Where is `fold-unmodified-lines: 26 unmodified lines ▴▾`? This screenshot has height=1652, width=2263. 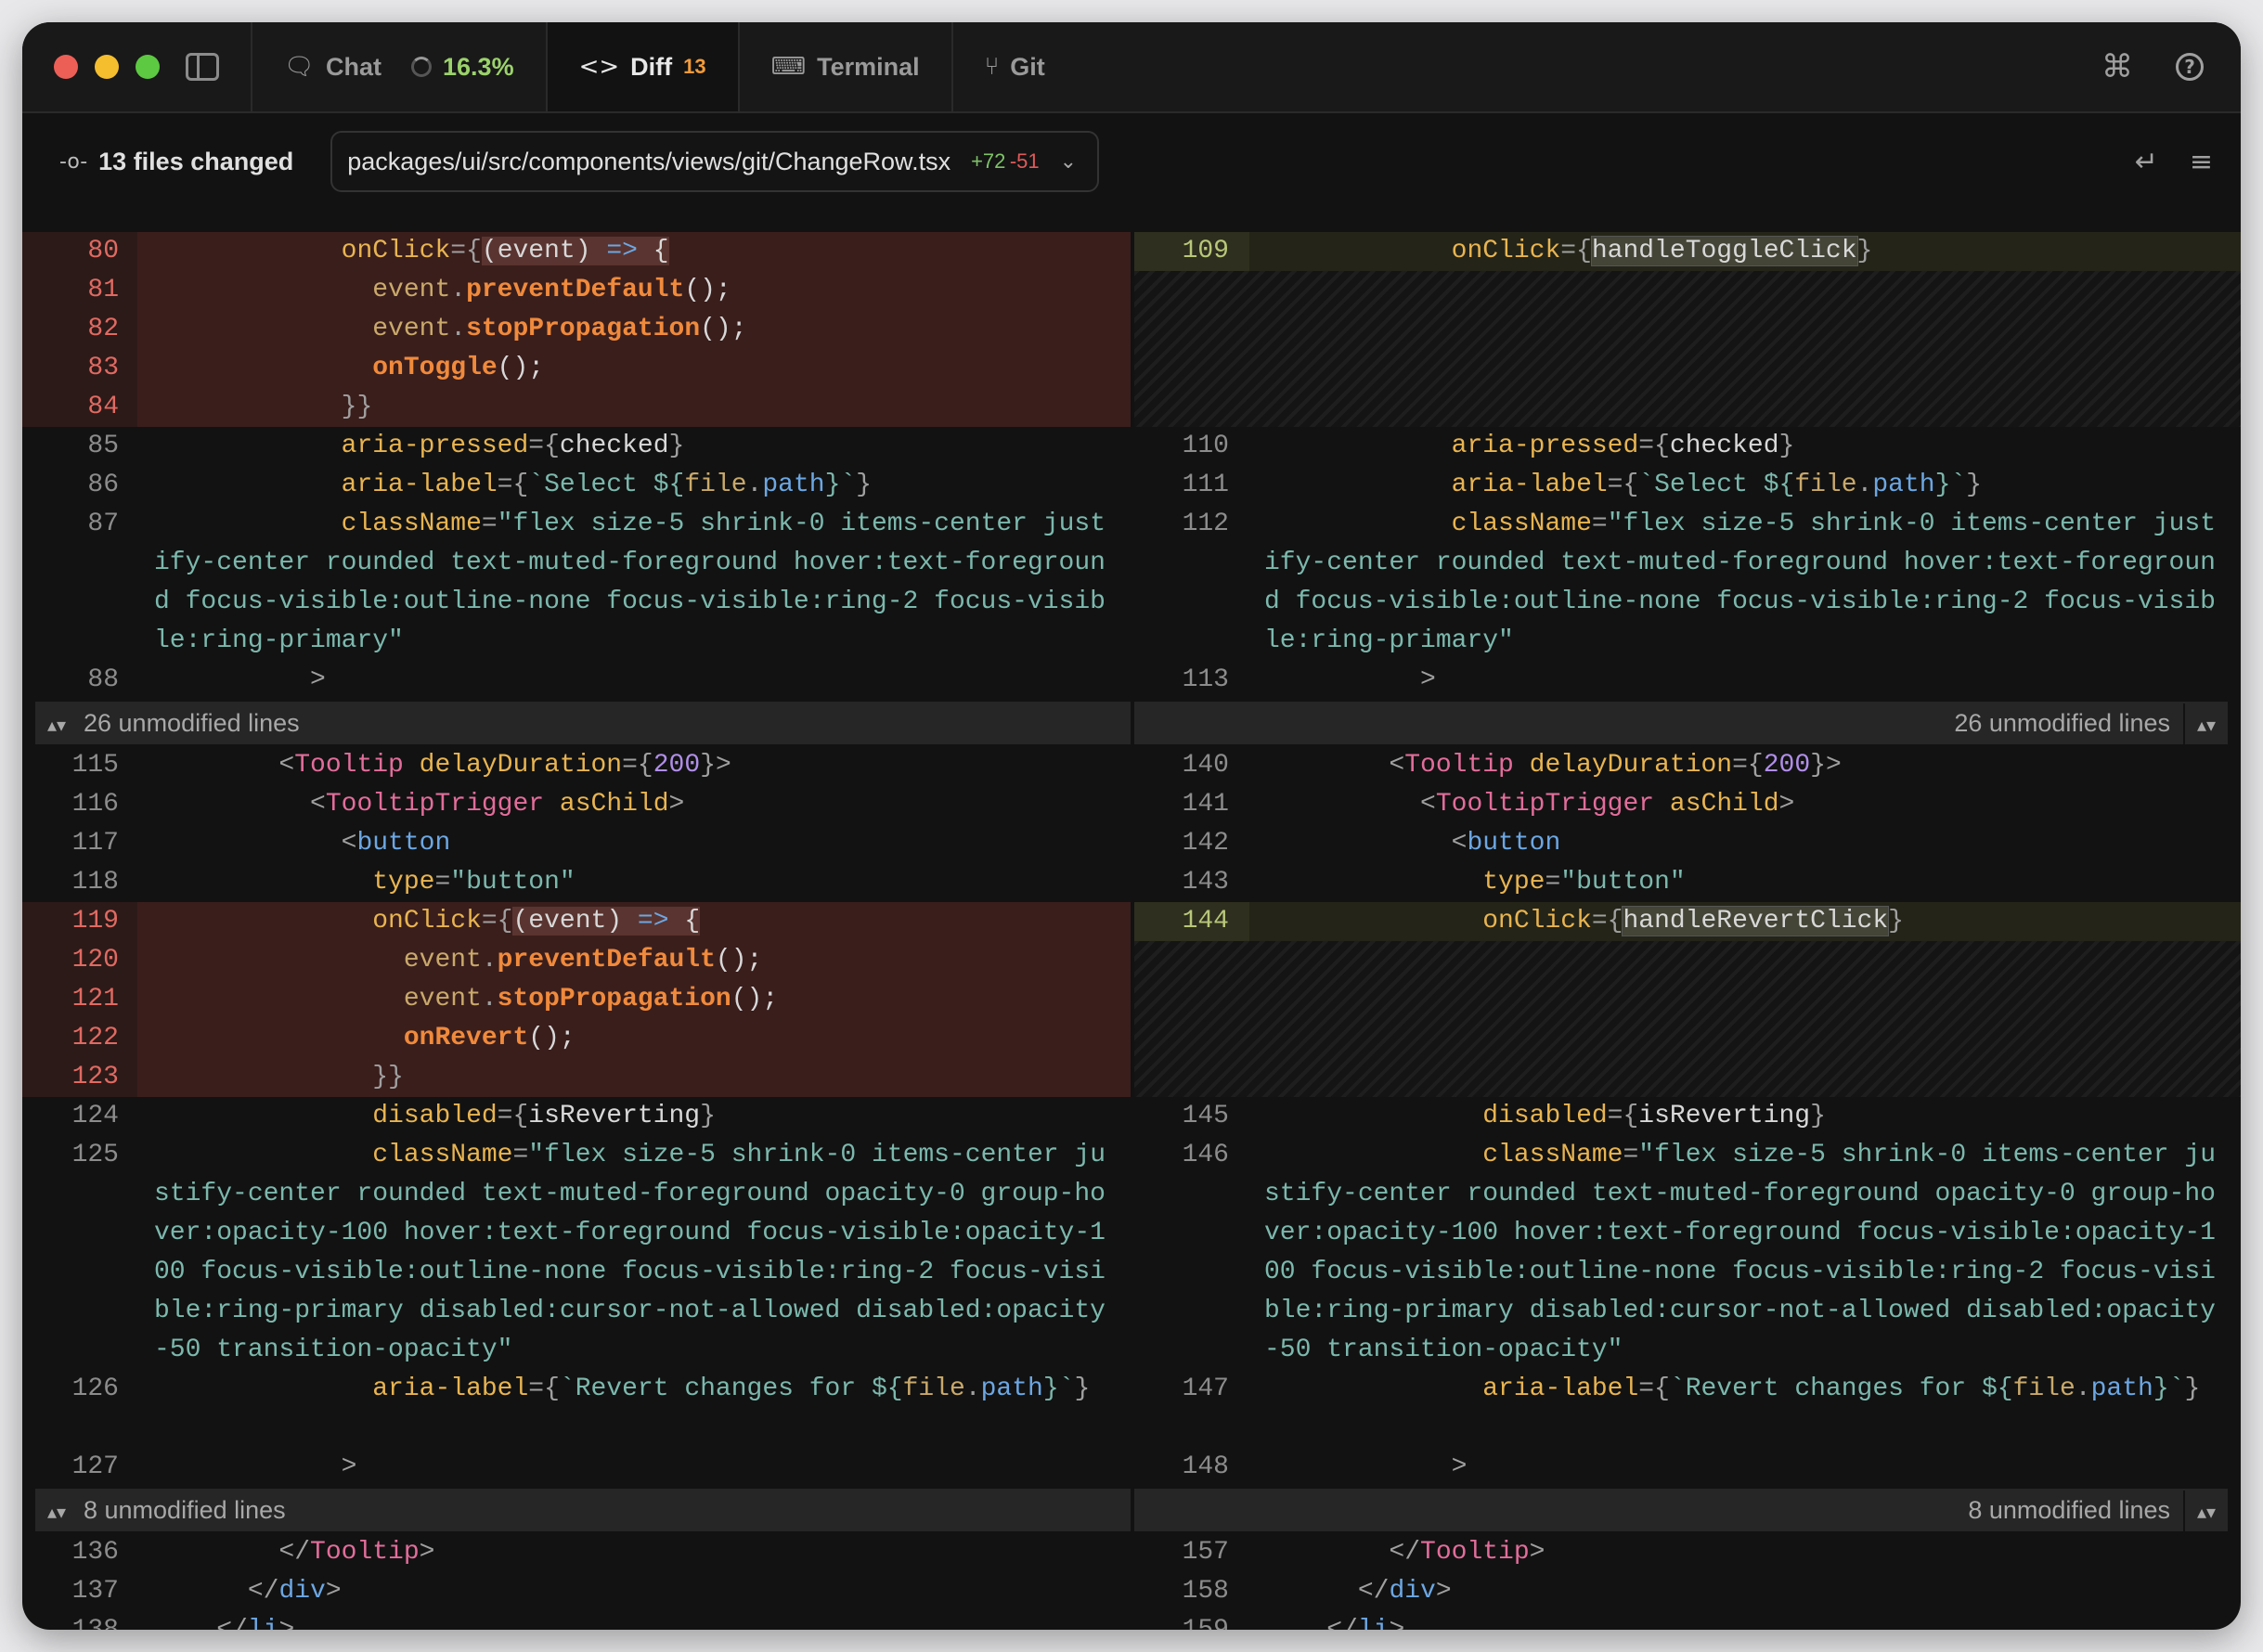
fold-unmodified-lines: 26 unmodified lines ▴▾ is located at coordinates (1681, 724).